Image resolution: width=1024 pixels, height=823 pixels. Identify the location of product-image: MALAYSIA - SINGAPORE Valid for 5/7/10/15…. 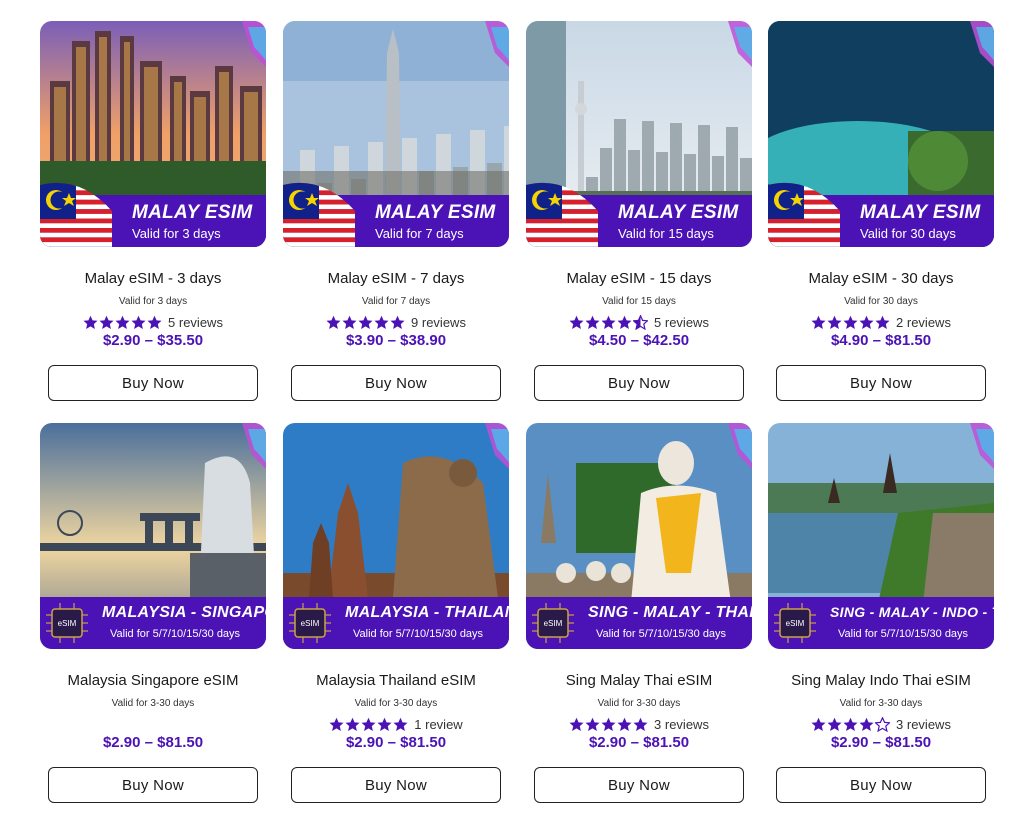
(153, 536).